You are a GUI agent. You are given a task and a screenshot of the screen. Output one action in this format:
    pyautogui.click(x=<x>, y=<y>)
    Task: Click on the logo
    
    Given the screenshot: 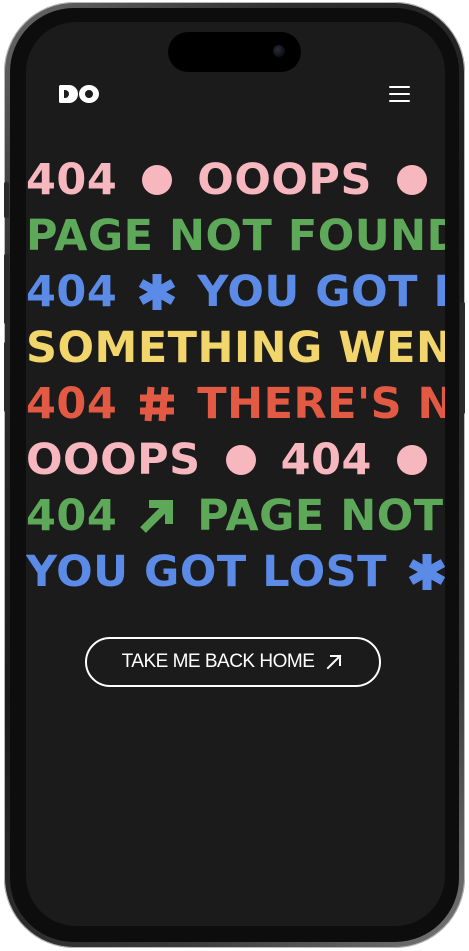 What is the action you would take?
    pyautogui.click(x=79, y=94)
    